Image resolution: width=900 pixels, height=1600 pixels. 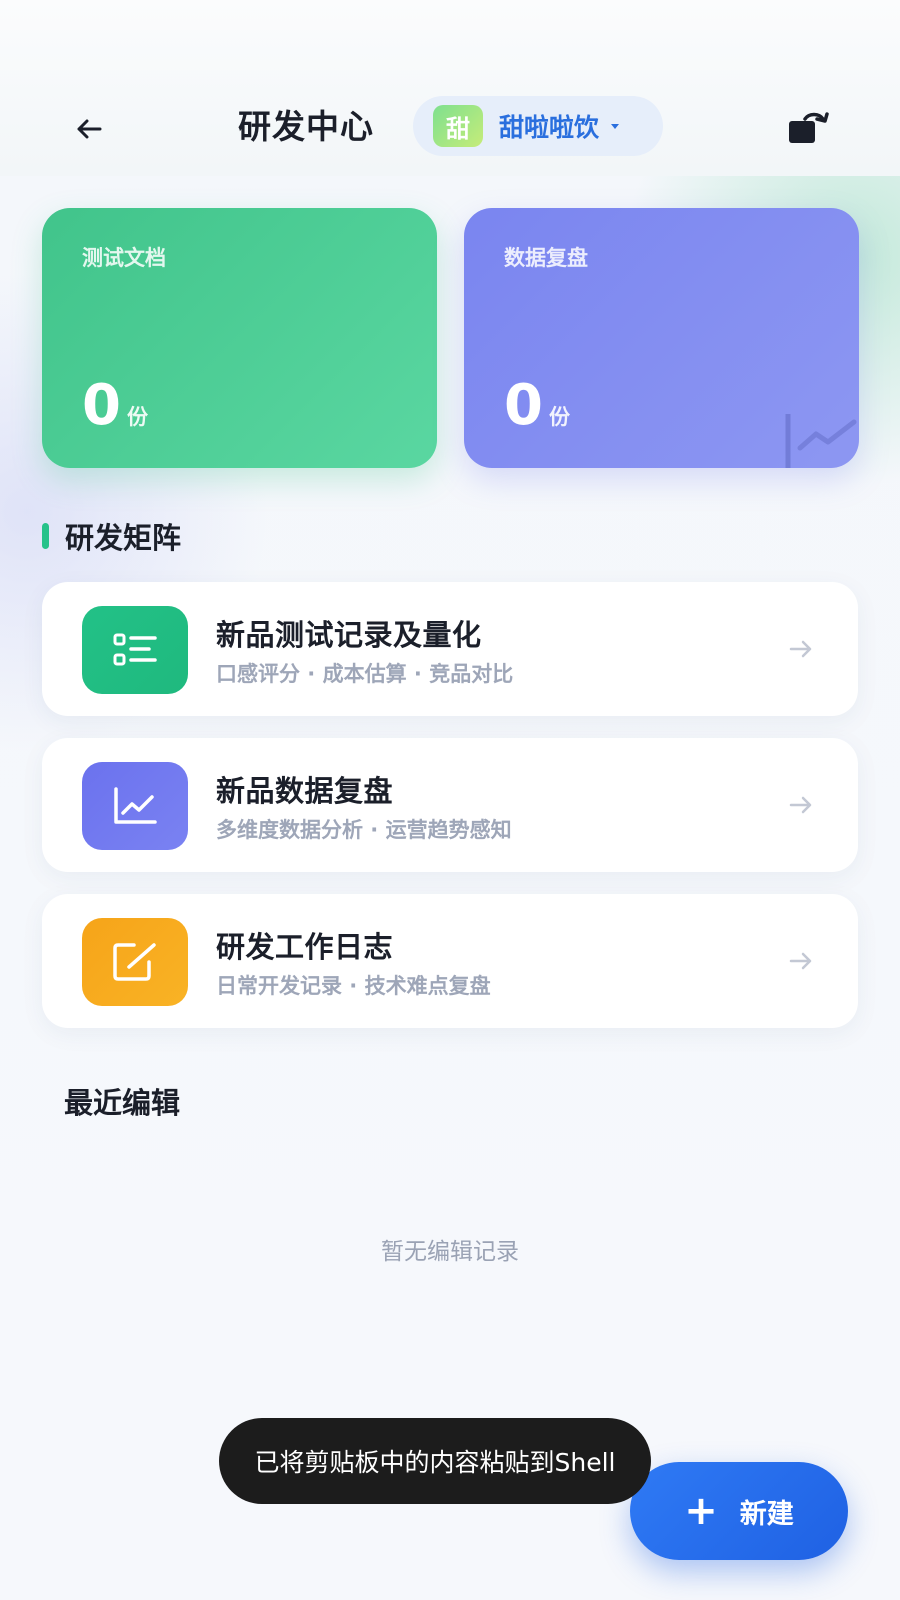 What do you see at coordinates (458, 126) in the screenshot?
I see `brand-avatar: 甜` at bounding box center [458, 126].